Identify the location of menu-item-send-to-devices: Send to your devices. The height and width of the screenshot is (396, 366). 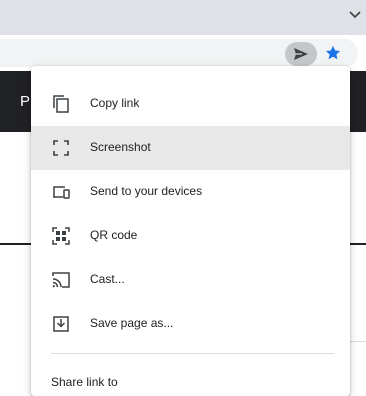
(190, 192).